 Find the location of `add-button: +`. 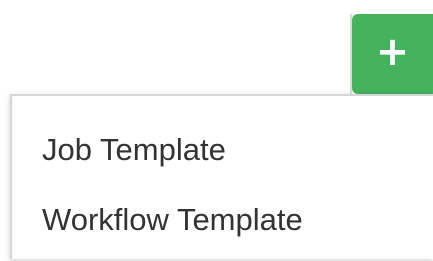

add-button: + is located at coordinates (392, 54).